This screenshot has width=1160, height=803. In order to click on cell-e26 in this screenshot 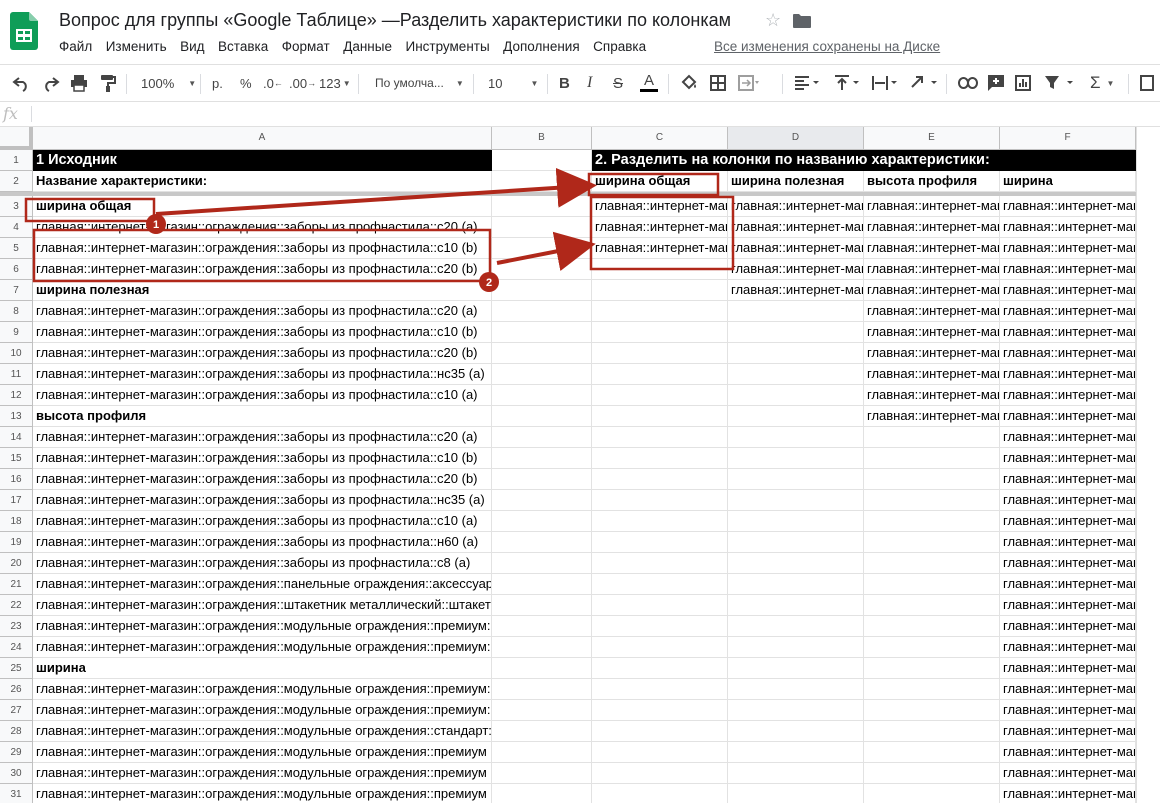, I will do `click(932, 689)`.